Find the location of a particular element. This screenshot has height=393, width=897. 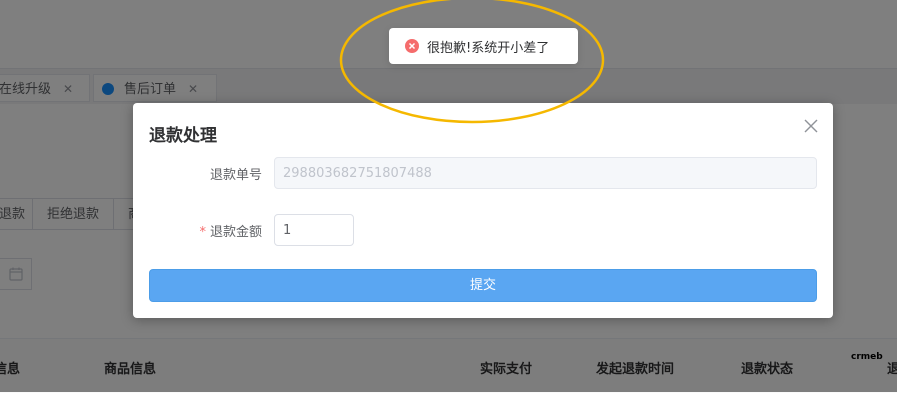

error-circle-icon is located at coordinates (412, 46).